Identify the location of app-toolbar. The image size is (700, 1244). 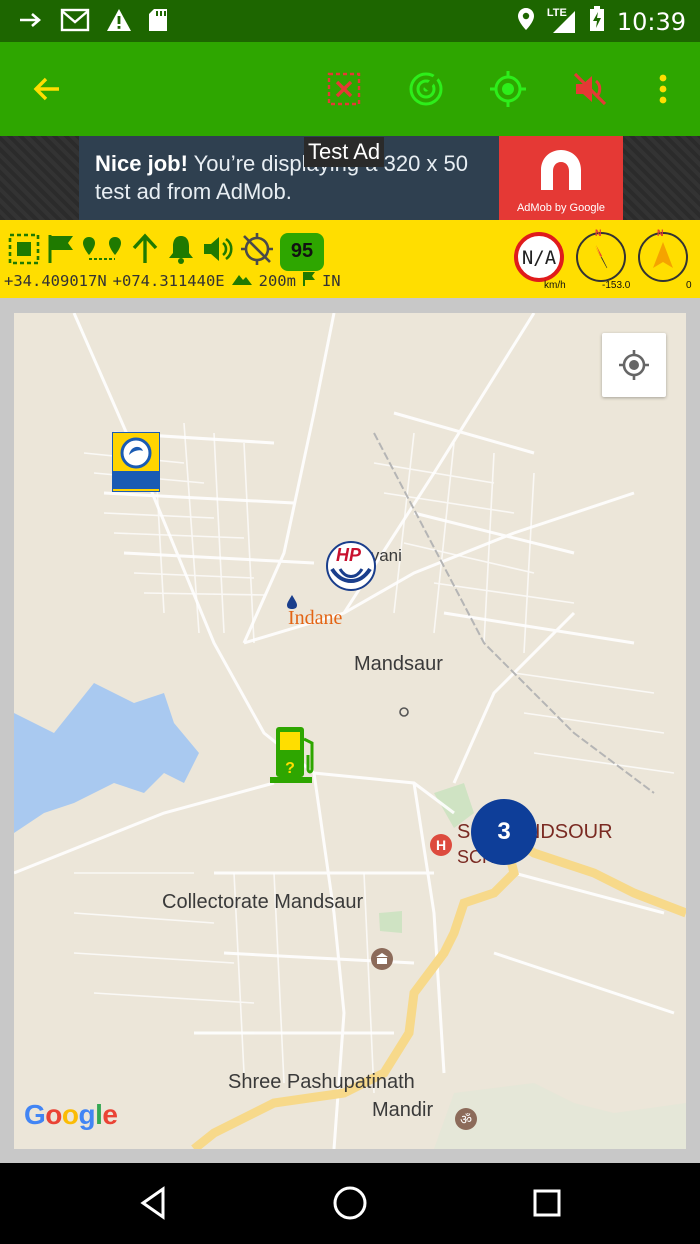
(350, 89).